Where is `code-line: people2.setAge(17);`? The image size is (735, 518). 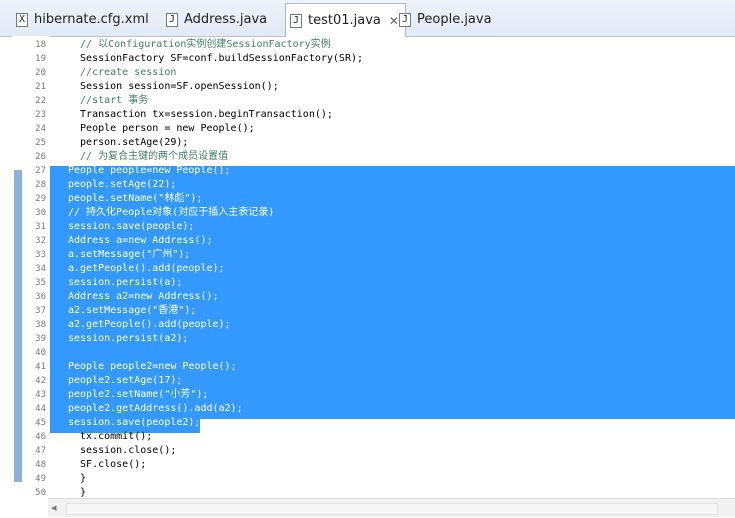
code-line: people2.setAge(17); is located at coordinates (401, 381).